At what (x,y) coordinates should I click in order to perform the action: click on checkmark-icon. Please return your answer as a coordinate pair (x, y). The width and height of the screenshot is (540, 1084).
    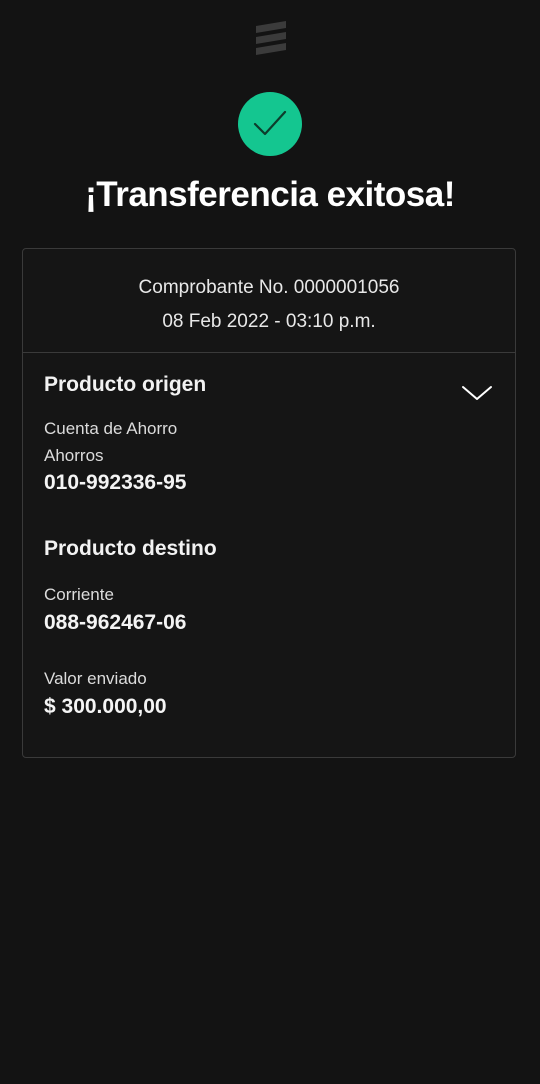
    Looking at the image, I should click on (270, 123).